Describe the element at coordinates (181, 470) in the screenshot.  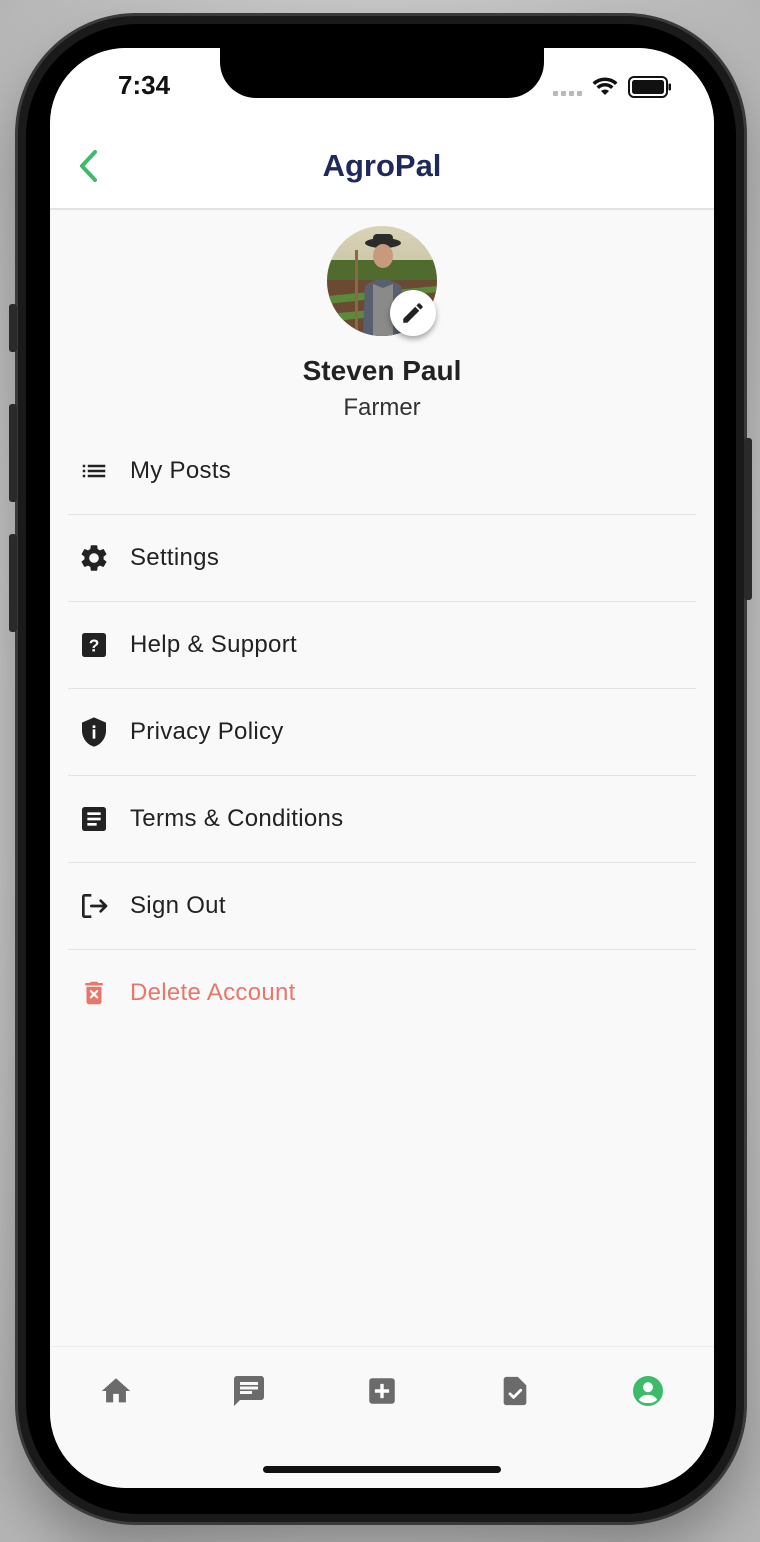
I see `menu-item-label: My Posts` at that location.